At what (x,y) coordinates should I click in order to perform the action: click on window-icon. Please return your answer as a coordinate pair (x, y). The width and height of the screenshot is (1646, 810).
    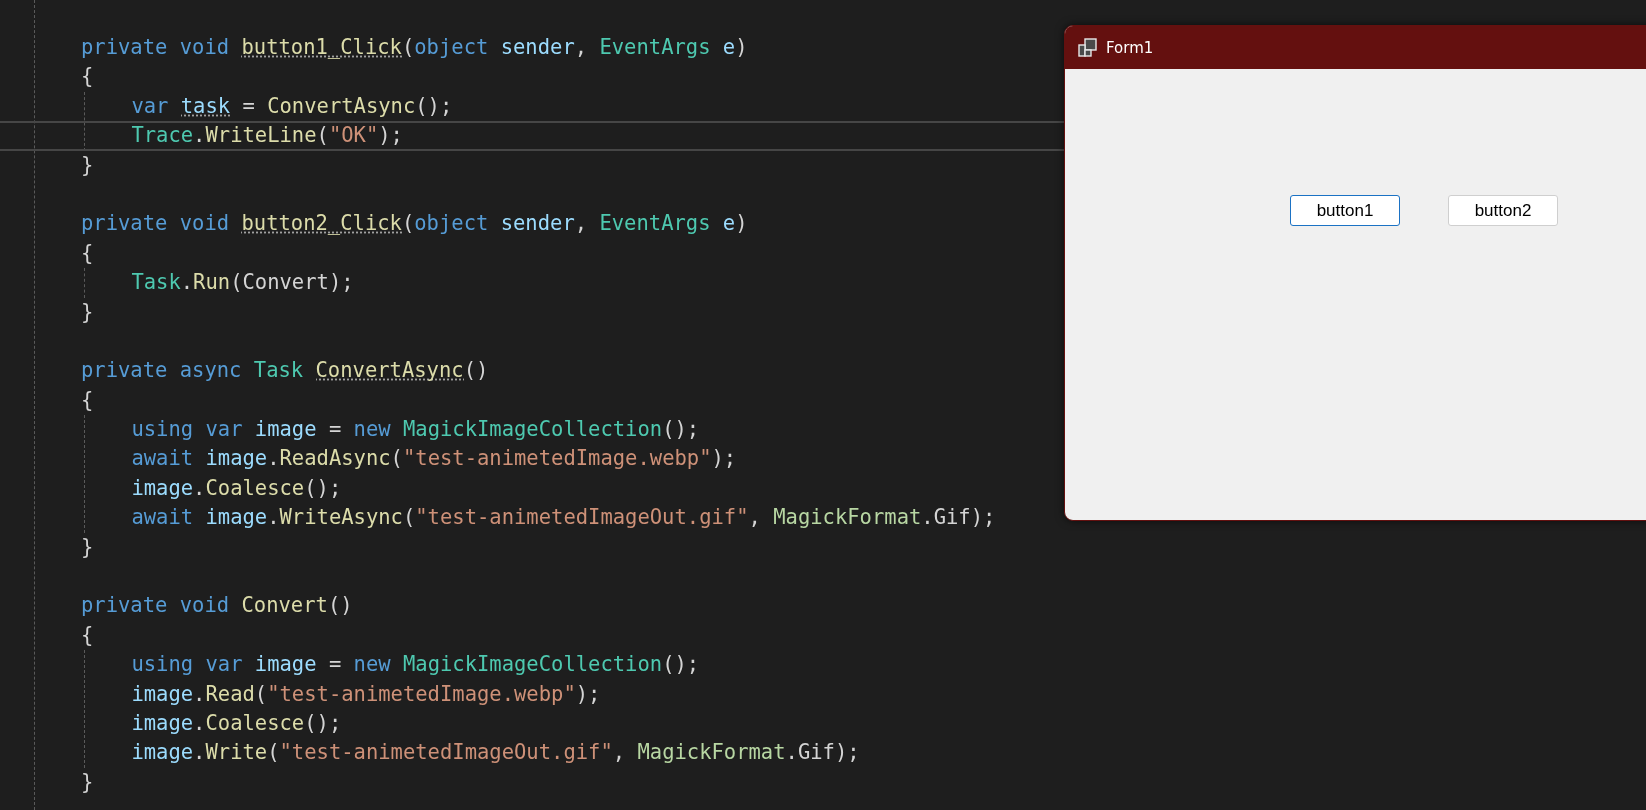
    Looking at the image, I should click on (1088, 47).